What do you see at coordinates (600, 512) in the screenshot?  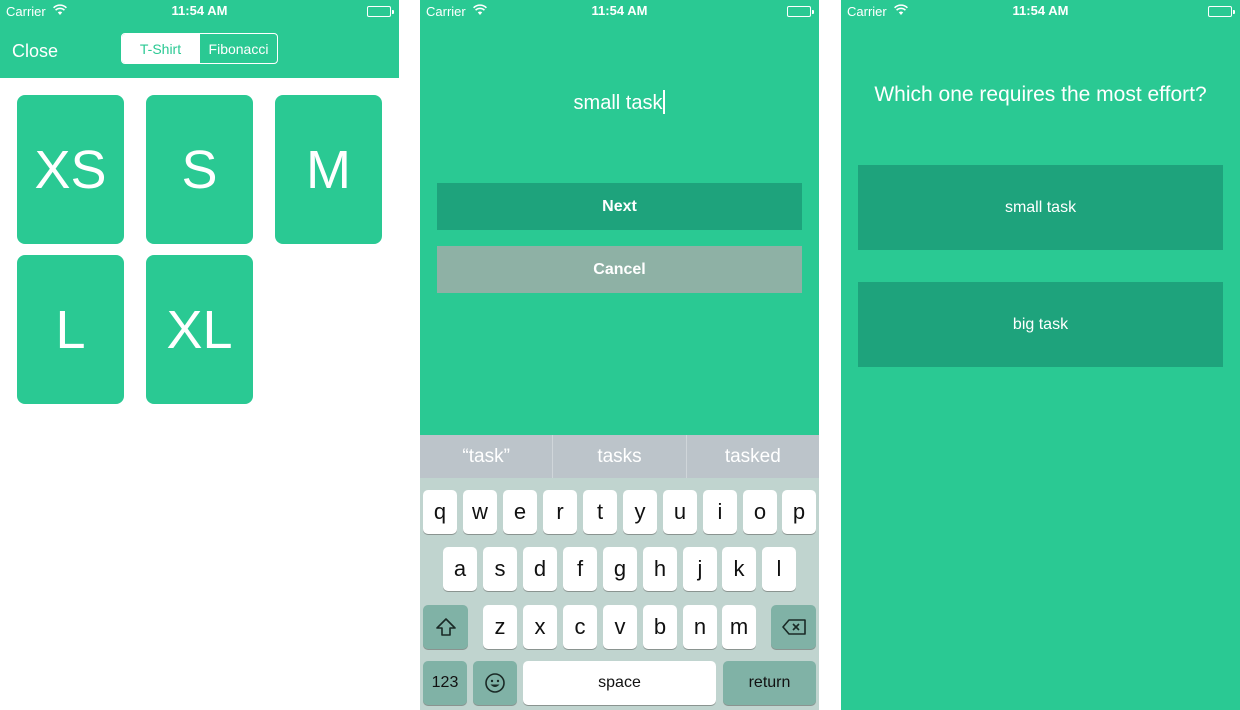 I see `key-t: t` at bounding box center [600, 512].